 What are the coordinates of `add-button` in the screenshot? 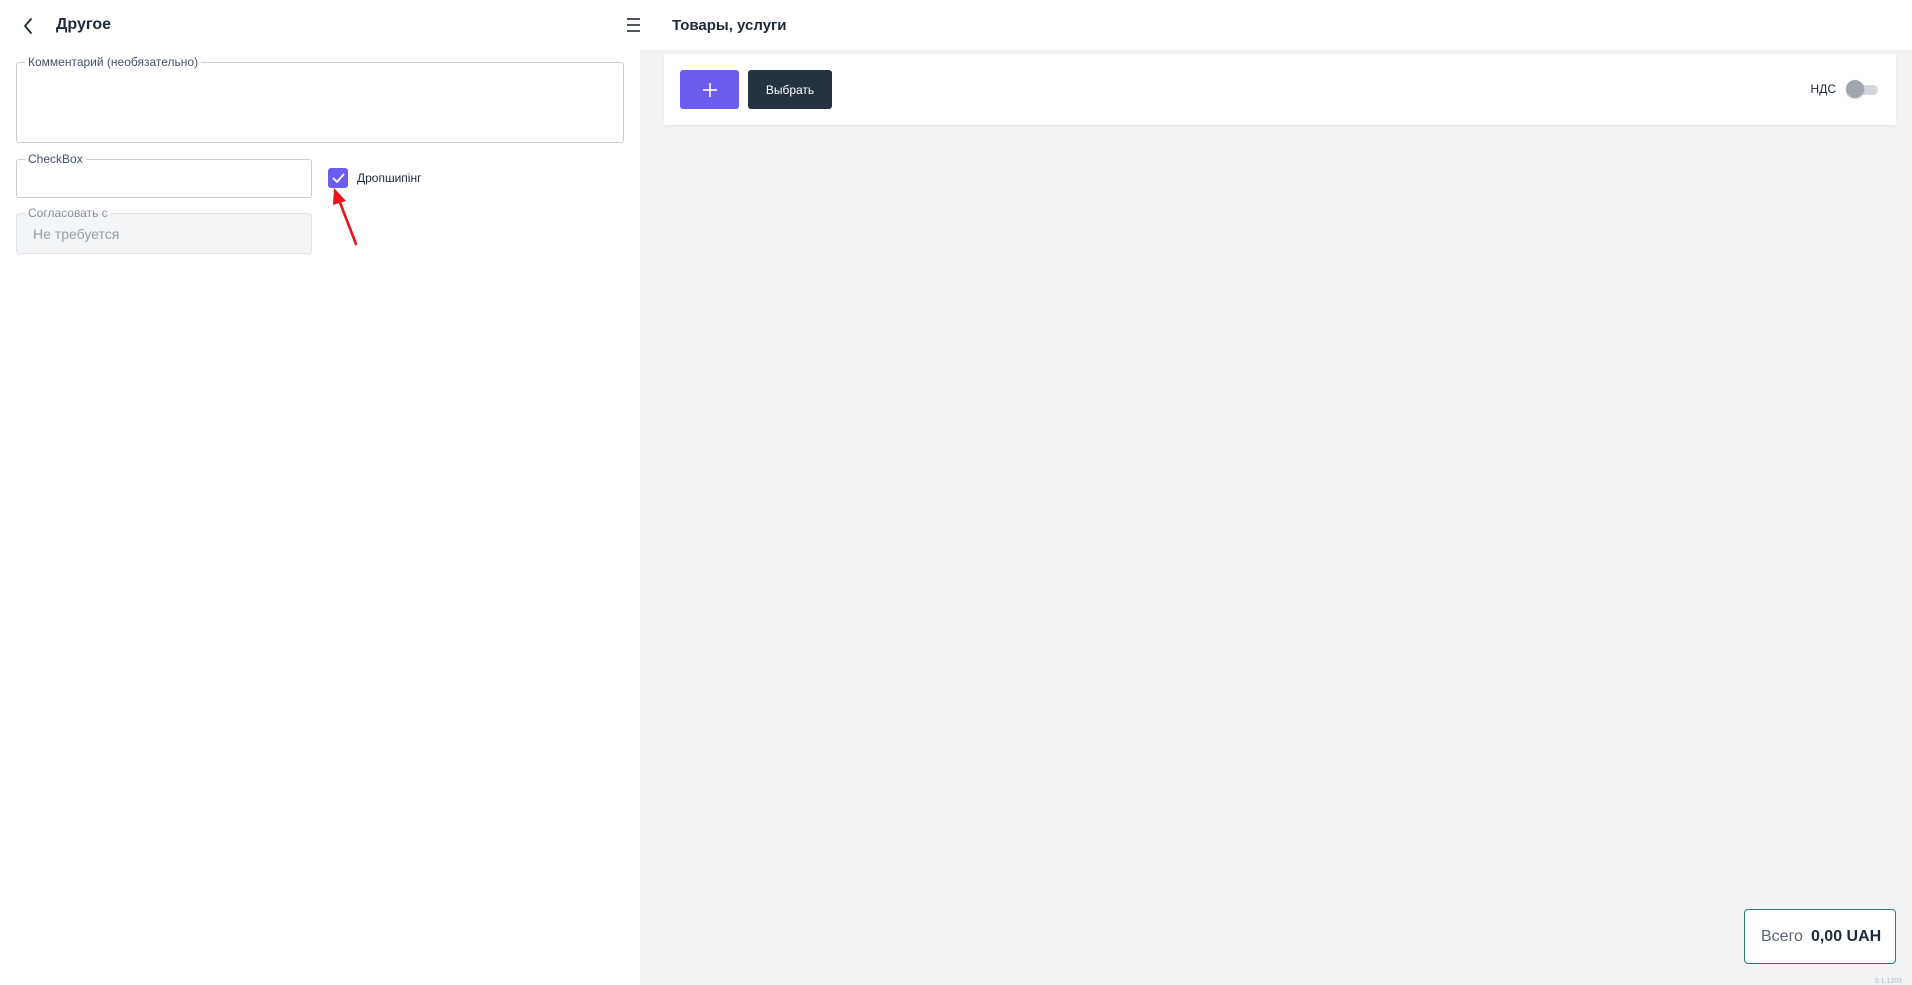 It's located at (709, 89).